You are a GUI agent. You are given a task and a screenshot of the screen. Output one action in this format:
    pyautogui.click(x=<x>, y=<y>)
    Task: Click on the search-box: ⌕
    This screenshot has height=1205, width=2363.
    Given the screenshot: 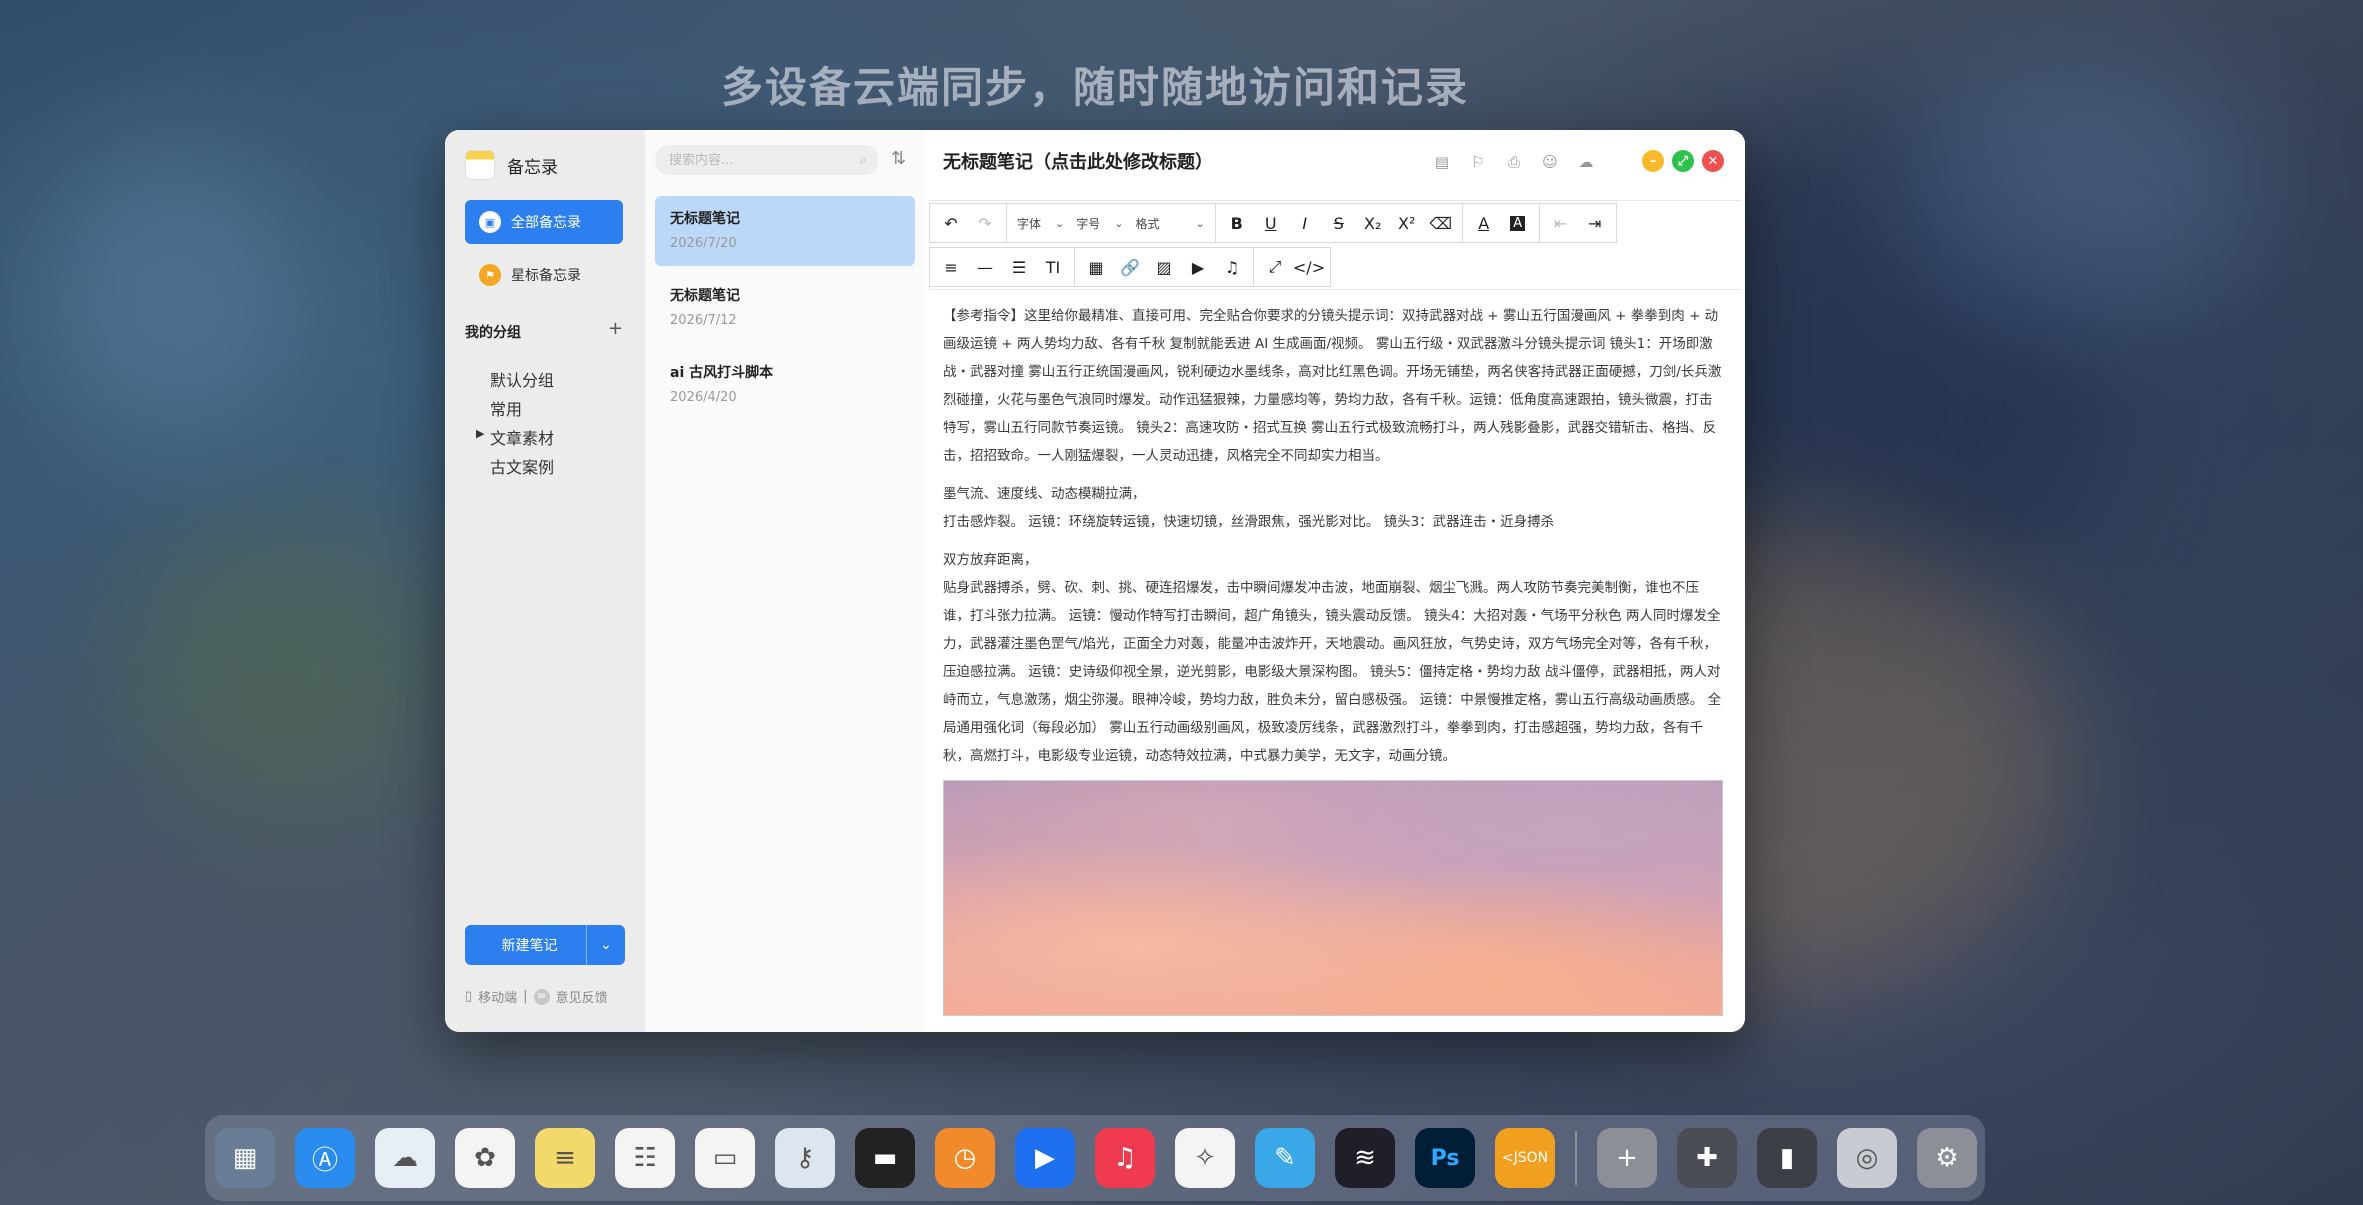 What is the action you would take?
    pyautogui.click(x=767, y=160)
    